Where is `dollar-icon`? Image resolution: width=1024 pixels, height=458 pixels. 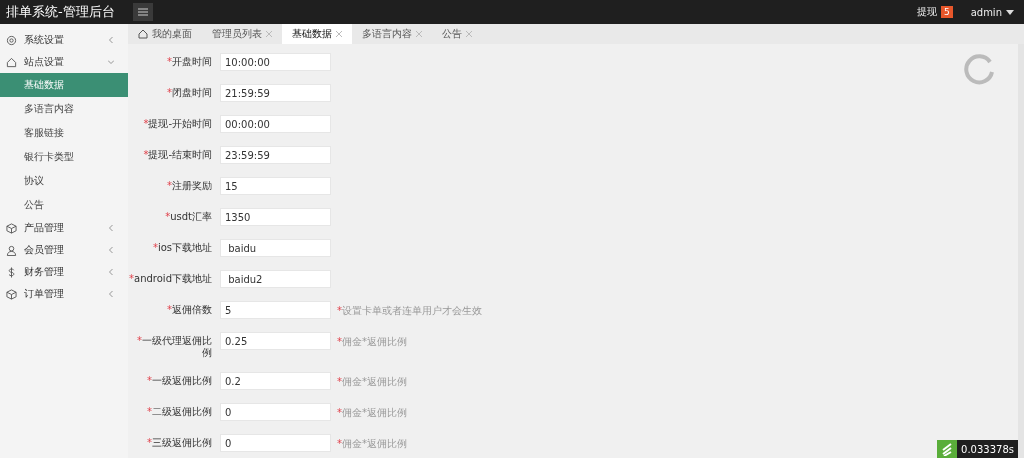 dollar-icon is located at coordinates (11, 272).